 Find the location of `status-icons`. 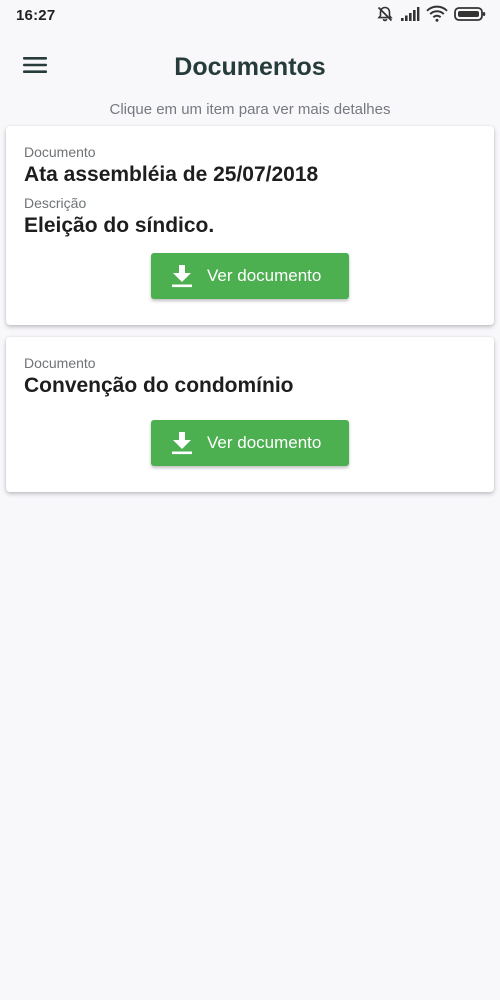

status-icons is located at coordinates (431, 16).